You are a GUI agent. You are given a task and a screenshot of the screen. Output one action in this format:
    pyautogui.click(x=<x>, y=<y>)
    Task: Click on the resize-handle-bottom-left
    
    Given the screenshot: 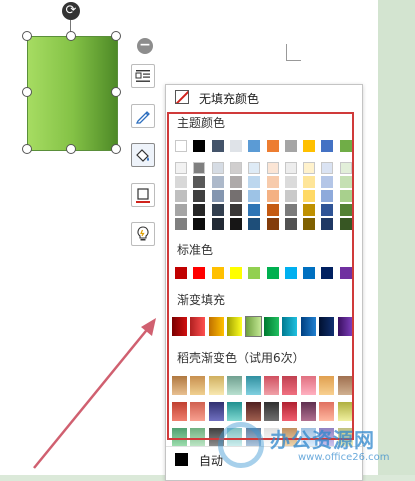 What is the action you would take?
    pyautogui.click(x=27, y=149)
    